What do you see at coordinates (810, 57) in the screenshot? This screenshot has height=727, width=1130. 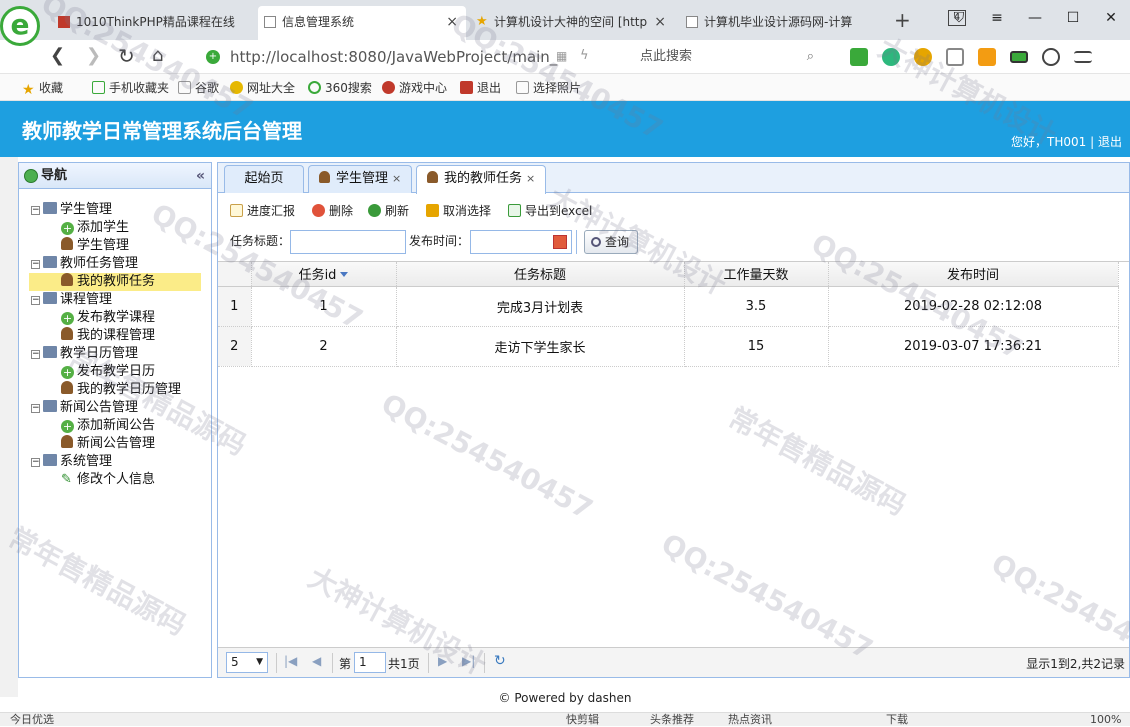 I see `search-icon: ⌕` at bounding box center [810, 57].